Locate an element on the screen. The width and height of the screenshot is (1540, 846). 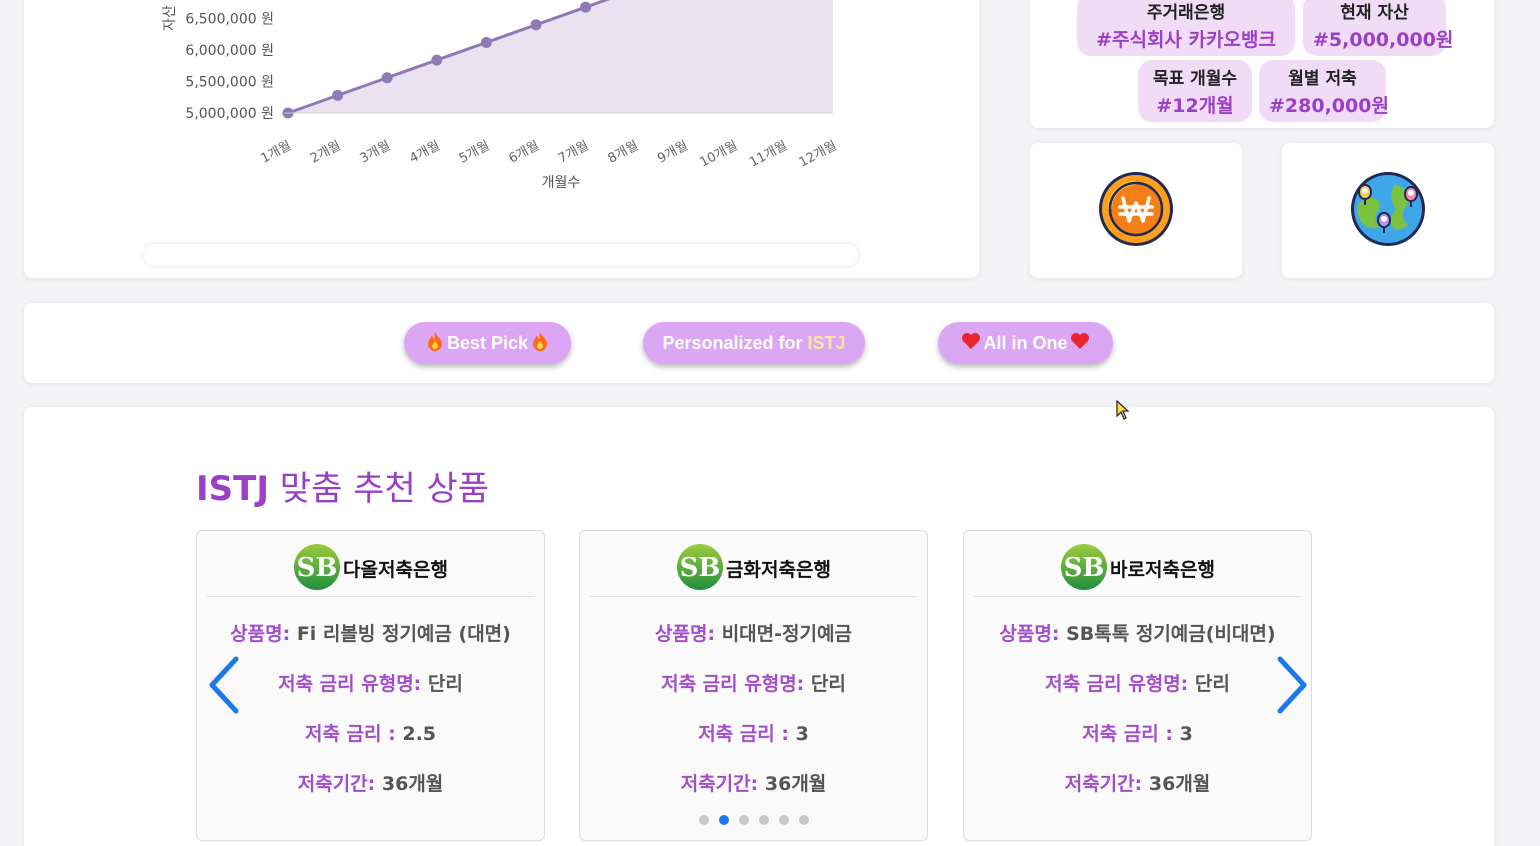
chart-x-tick-label: 10개월 is located at coordinates (719, 154).